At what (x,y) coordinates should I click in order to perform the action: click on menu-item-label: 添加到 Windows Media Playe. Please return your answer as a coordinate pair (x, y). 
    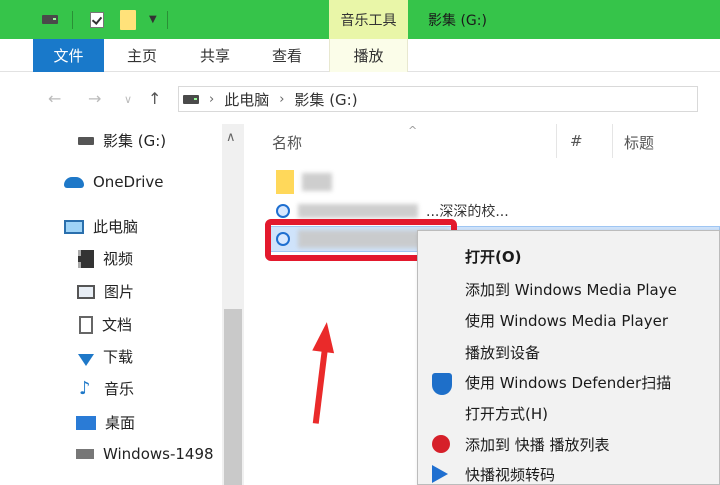
    Looking at the image, I should click on (571, 290).